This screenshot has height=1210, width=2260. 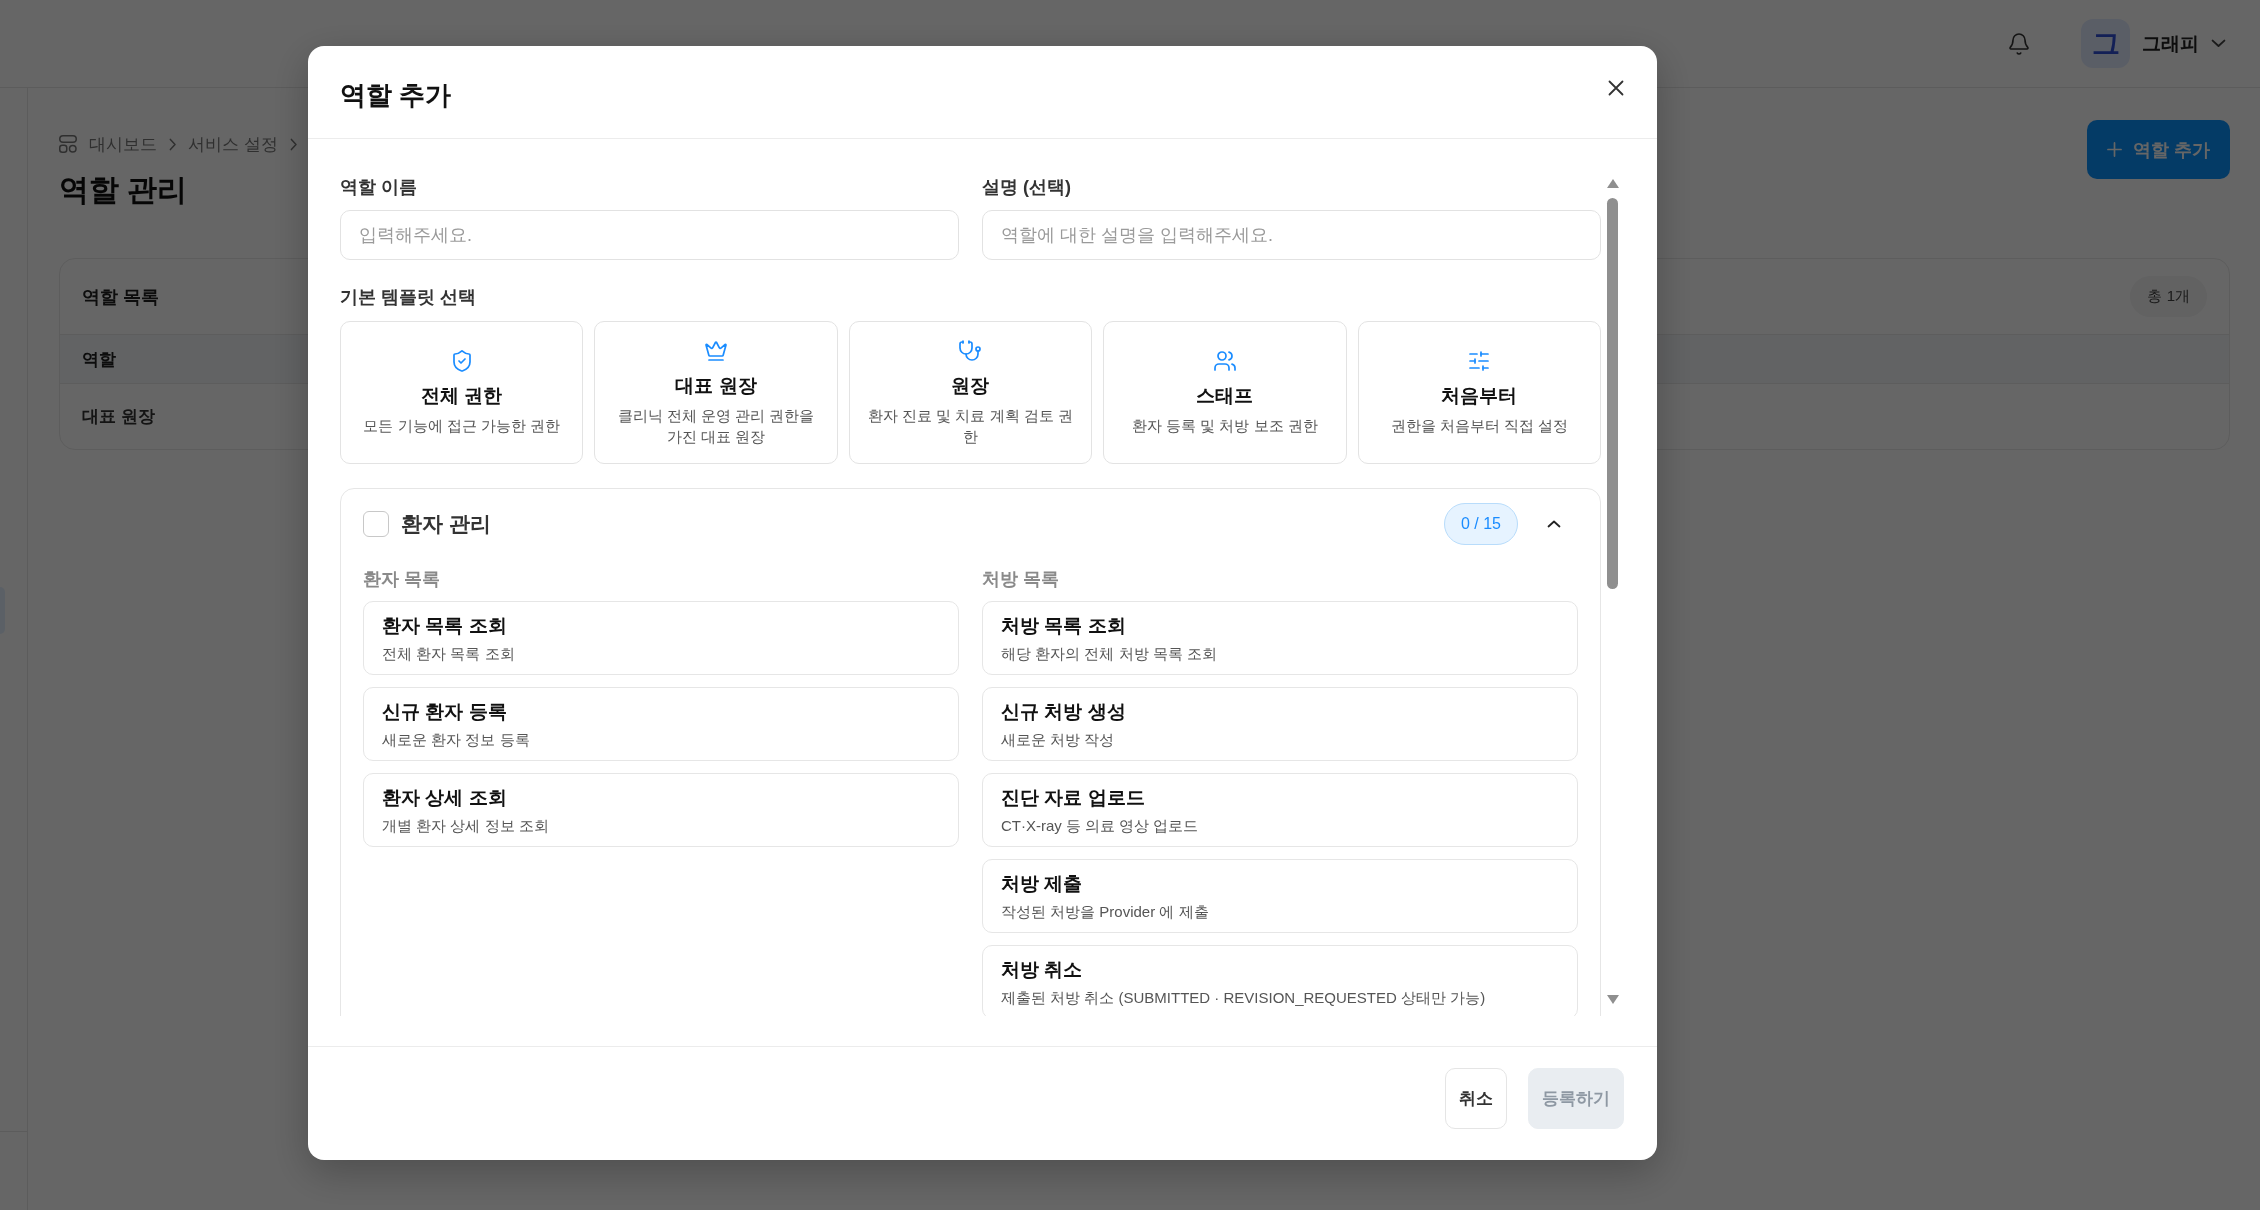 I want to click on scrollbar-thumb, so click(x=1612, y=393).